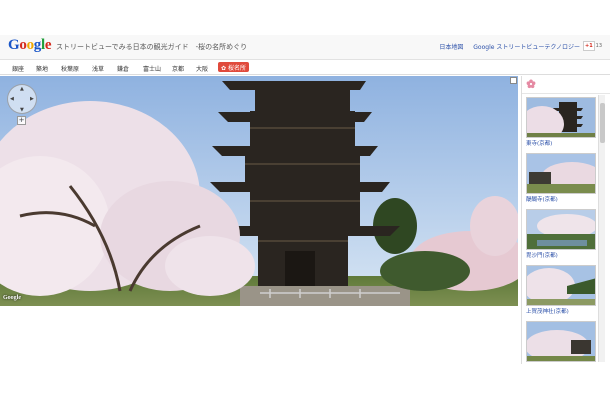 The width and height of the screenshot is (610, 400). What do you see at coordinates (12, 298) in the screenshot?
I see `streetview-google-watermark: Google` at bounding box center [12, 298].